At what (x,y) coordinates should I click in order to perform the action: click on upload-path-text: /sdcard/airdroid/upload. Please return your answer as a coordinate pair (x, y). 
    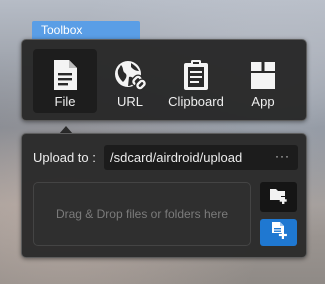
    Looking at the image, I should click on (176, 157).